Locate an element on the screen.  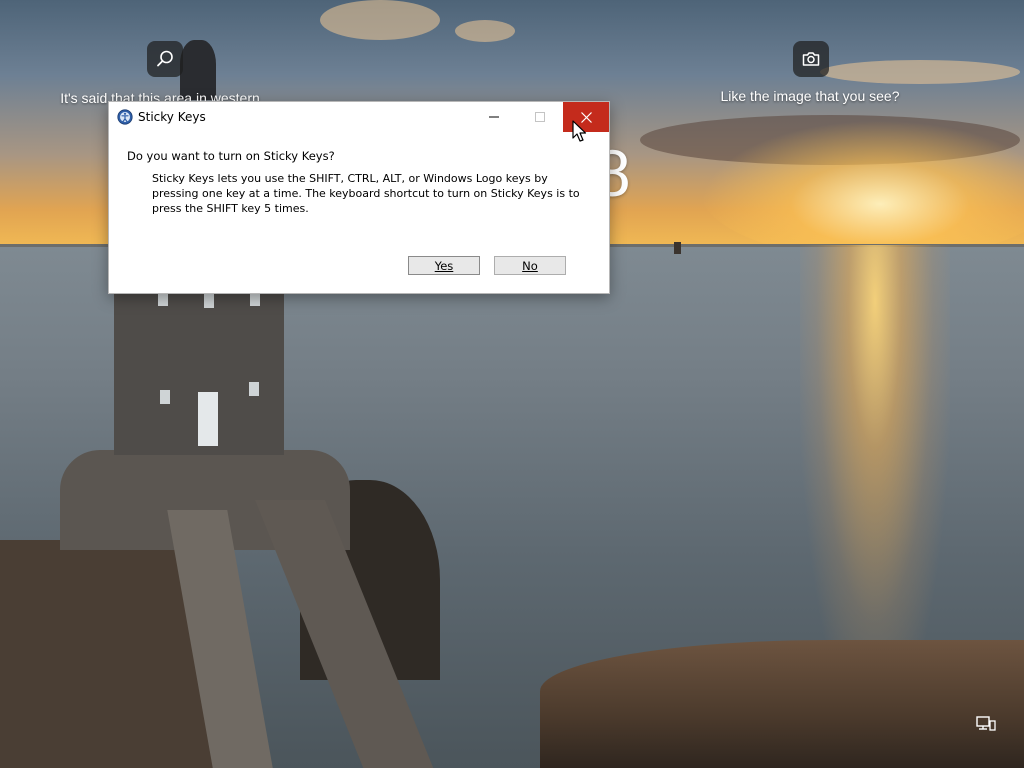
no-button: No is located at coordinates (530, 265).